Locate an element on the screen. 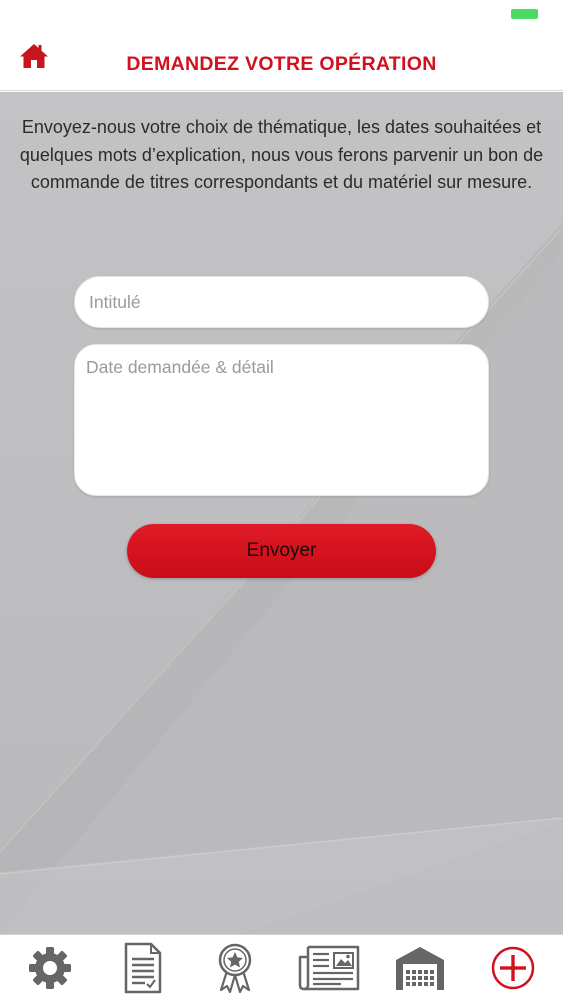 This screenshot has height=1000, width=563. header-bar: DEMANDEZ VOTRE OPÉRATION is located at coordinates (281, 60).